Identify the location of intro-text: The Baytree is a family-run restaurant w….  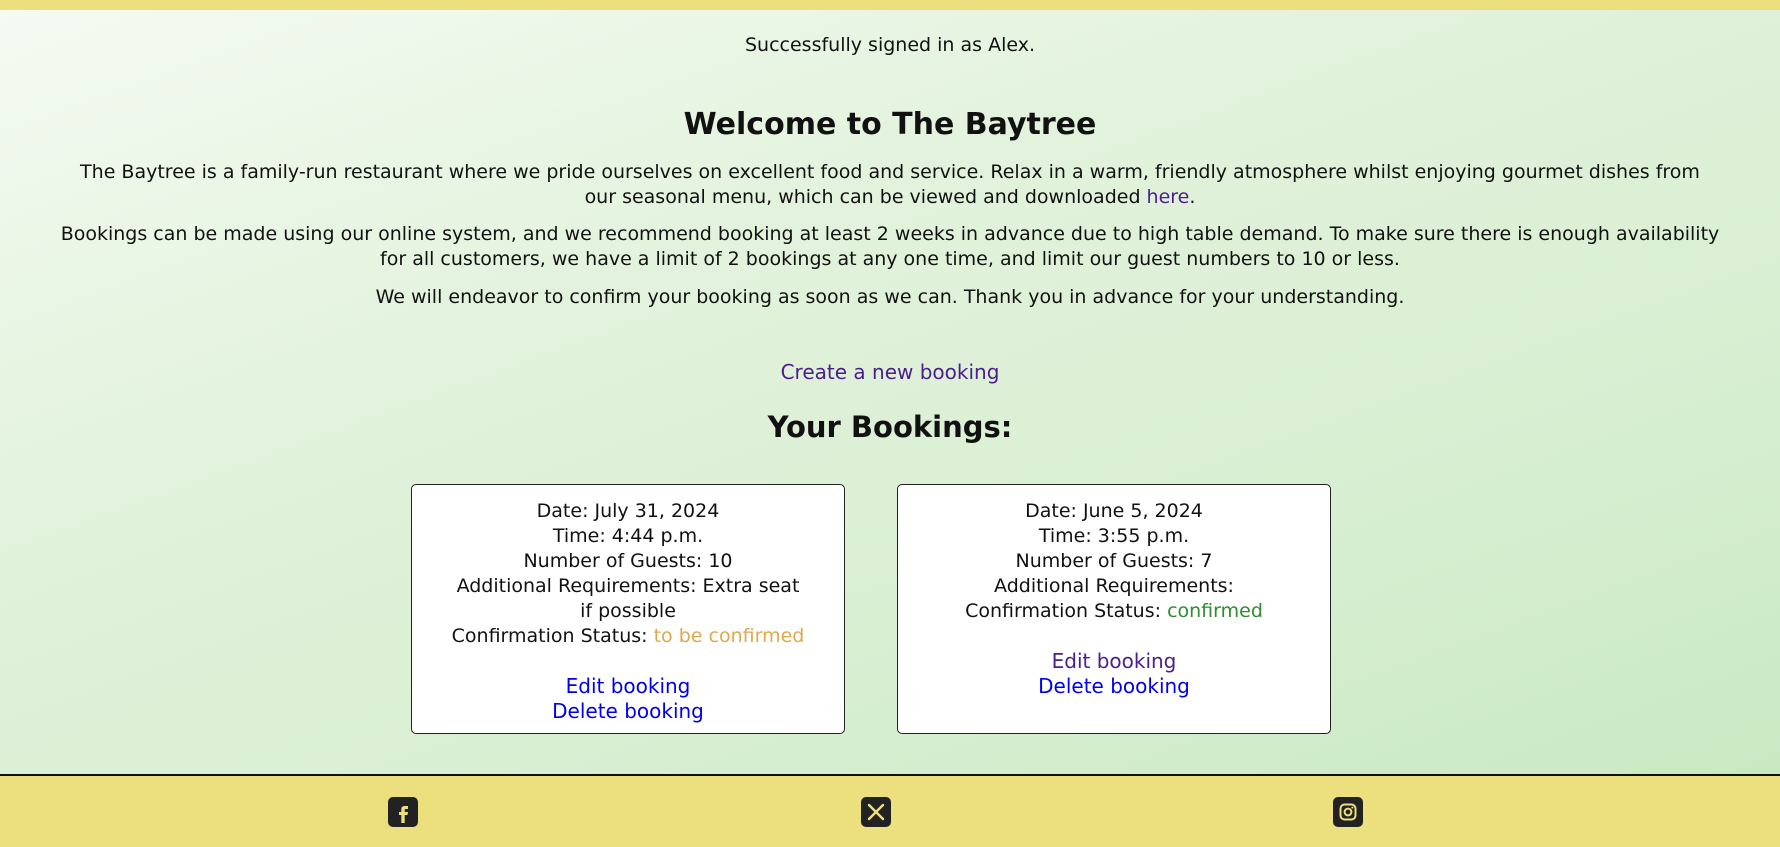
(890, 184).